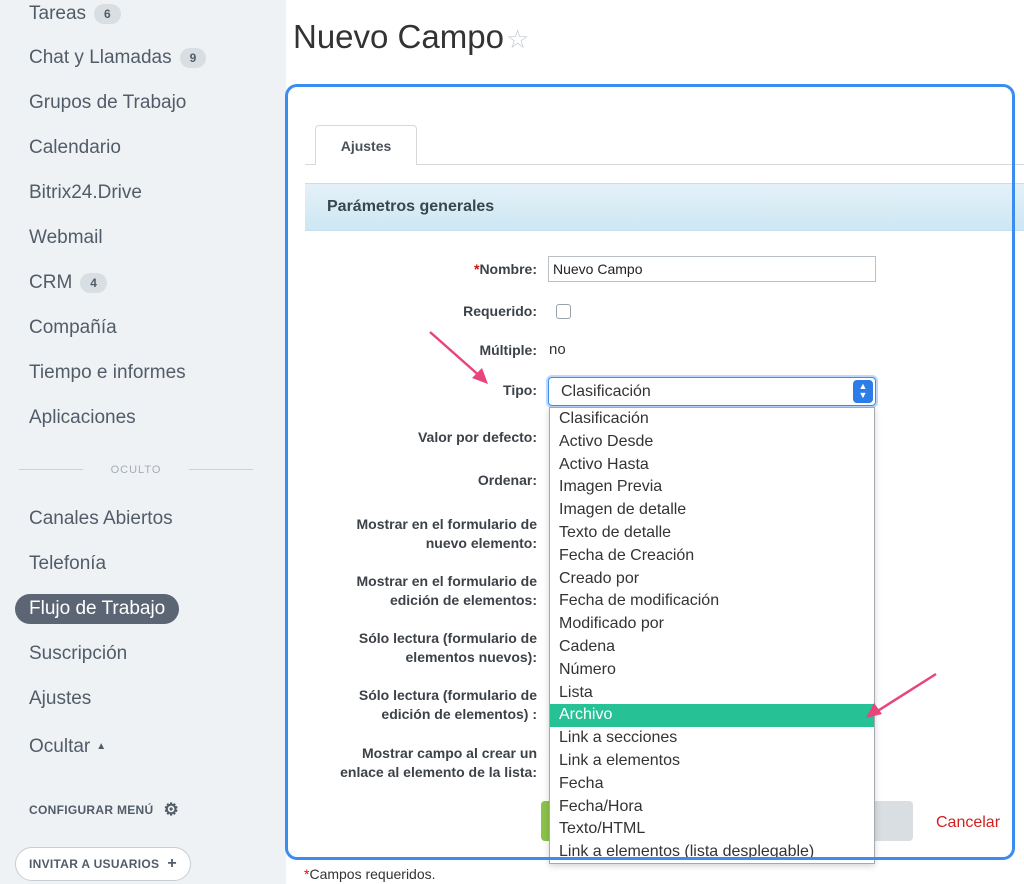 The image size is (1024, 884). I want to click on nombre-input, so click(712, 269).